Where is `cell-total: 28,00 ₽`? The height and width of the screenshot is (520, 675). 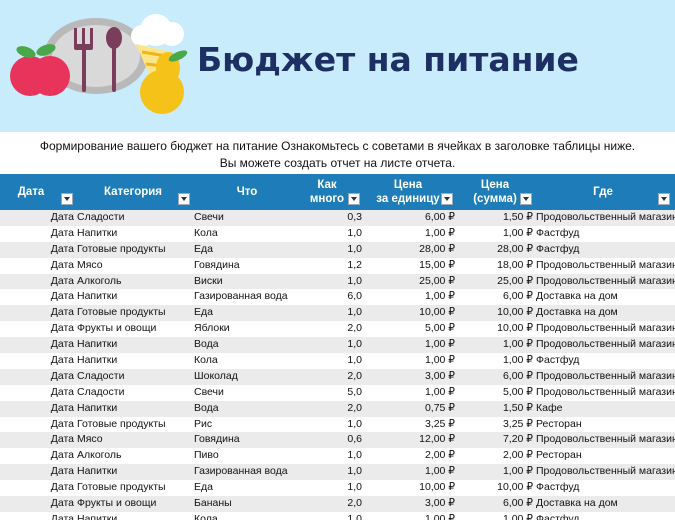
cell-total: 28,00 ₽ is located at coordinates (515, 249).